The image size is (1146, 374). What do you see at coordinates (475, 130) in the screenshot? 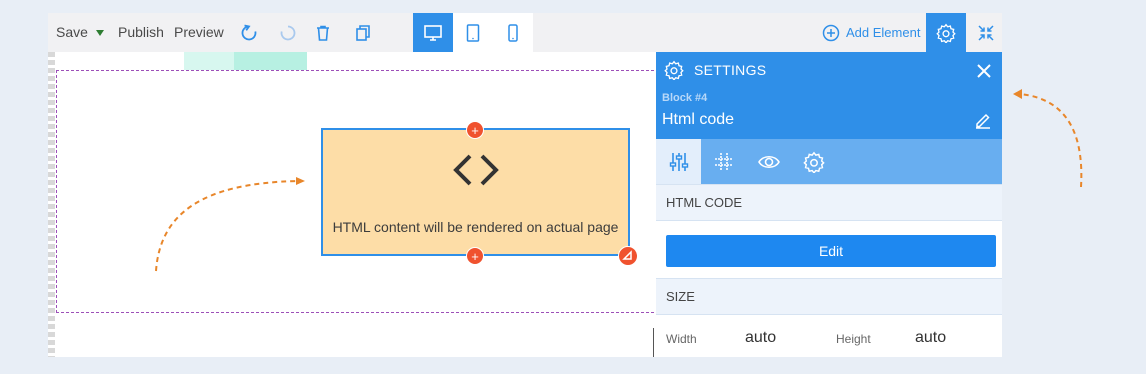
I see `add-block-above-handle: +` at bounding box center [475, 130].